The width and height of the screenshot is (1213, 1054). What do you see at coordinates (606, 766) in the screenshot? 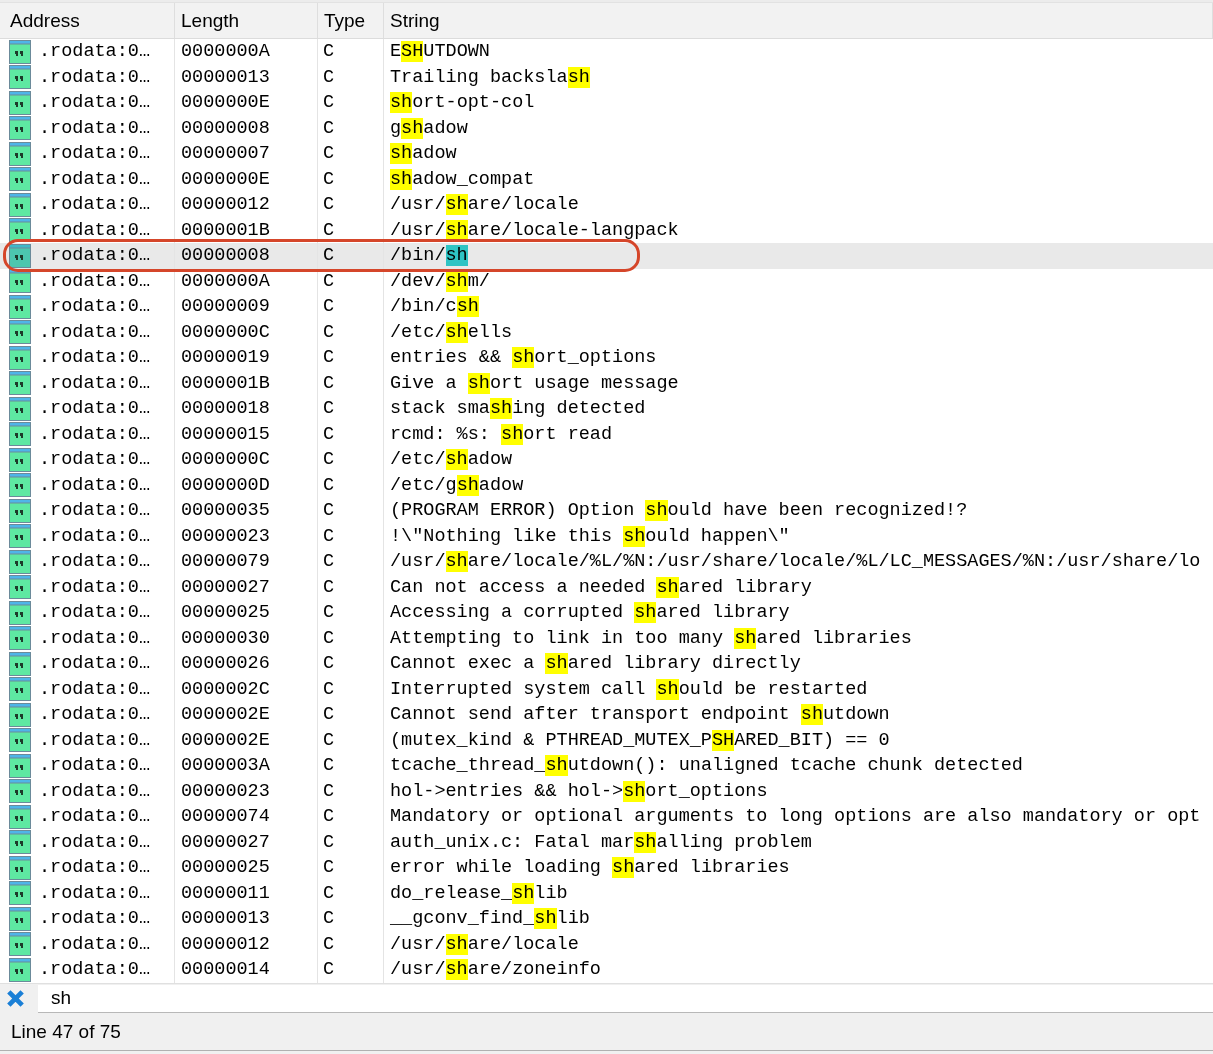
I see `table-row: .rodata:0… 0000003A C tcache_thread_shutdown(): unaligned tcache chunk detected` at bounding box center [606, 766].